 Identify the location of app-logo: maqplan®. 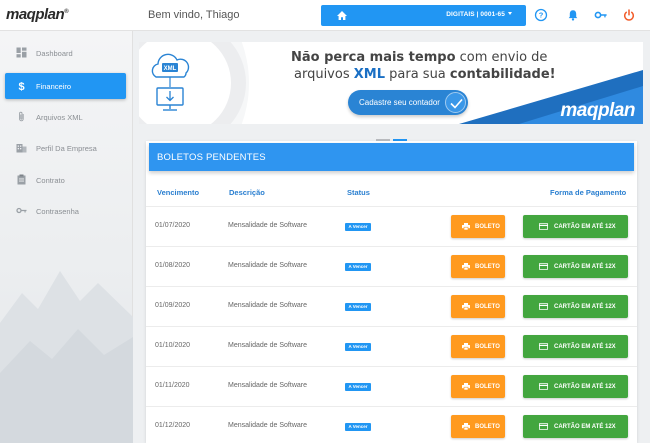
(37, 14).